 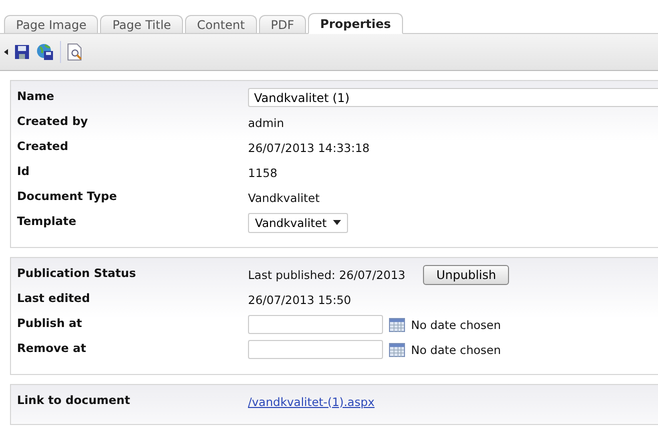 What do you see at coordinates (6, 52) in the screenshot?
I see `collapse-arrow-icon` at bounding box center [6, 52].